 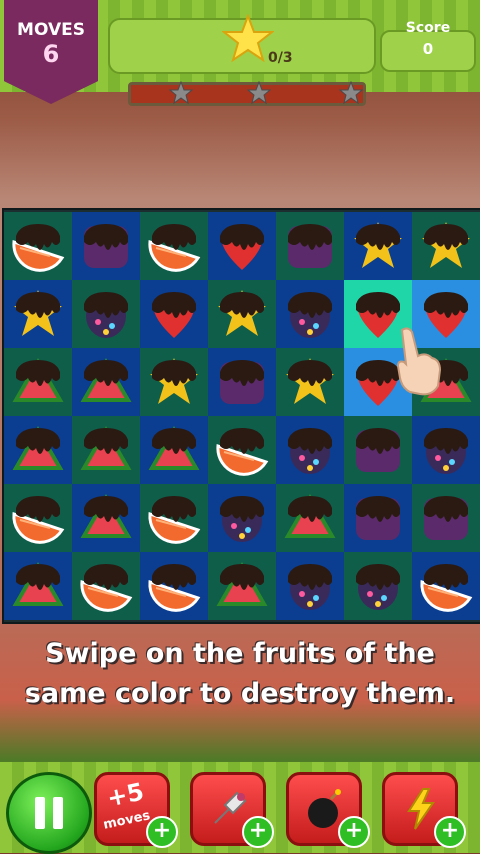 I want to click on moves-value: 6, so click(x=51, y=54).